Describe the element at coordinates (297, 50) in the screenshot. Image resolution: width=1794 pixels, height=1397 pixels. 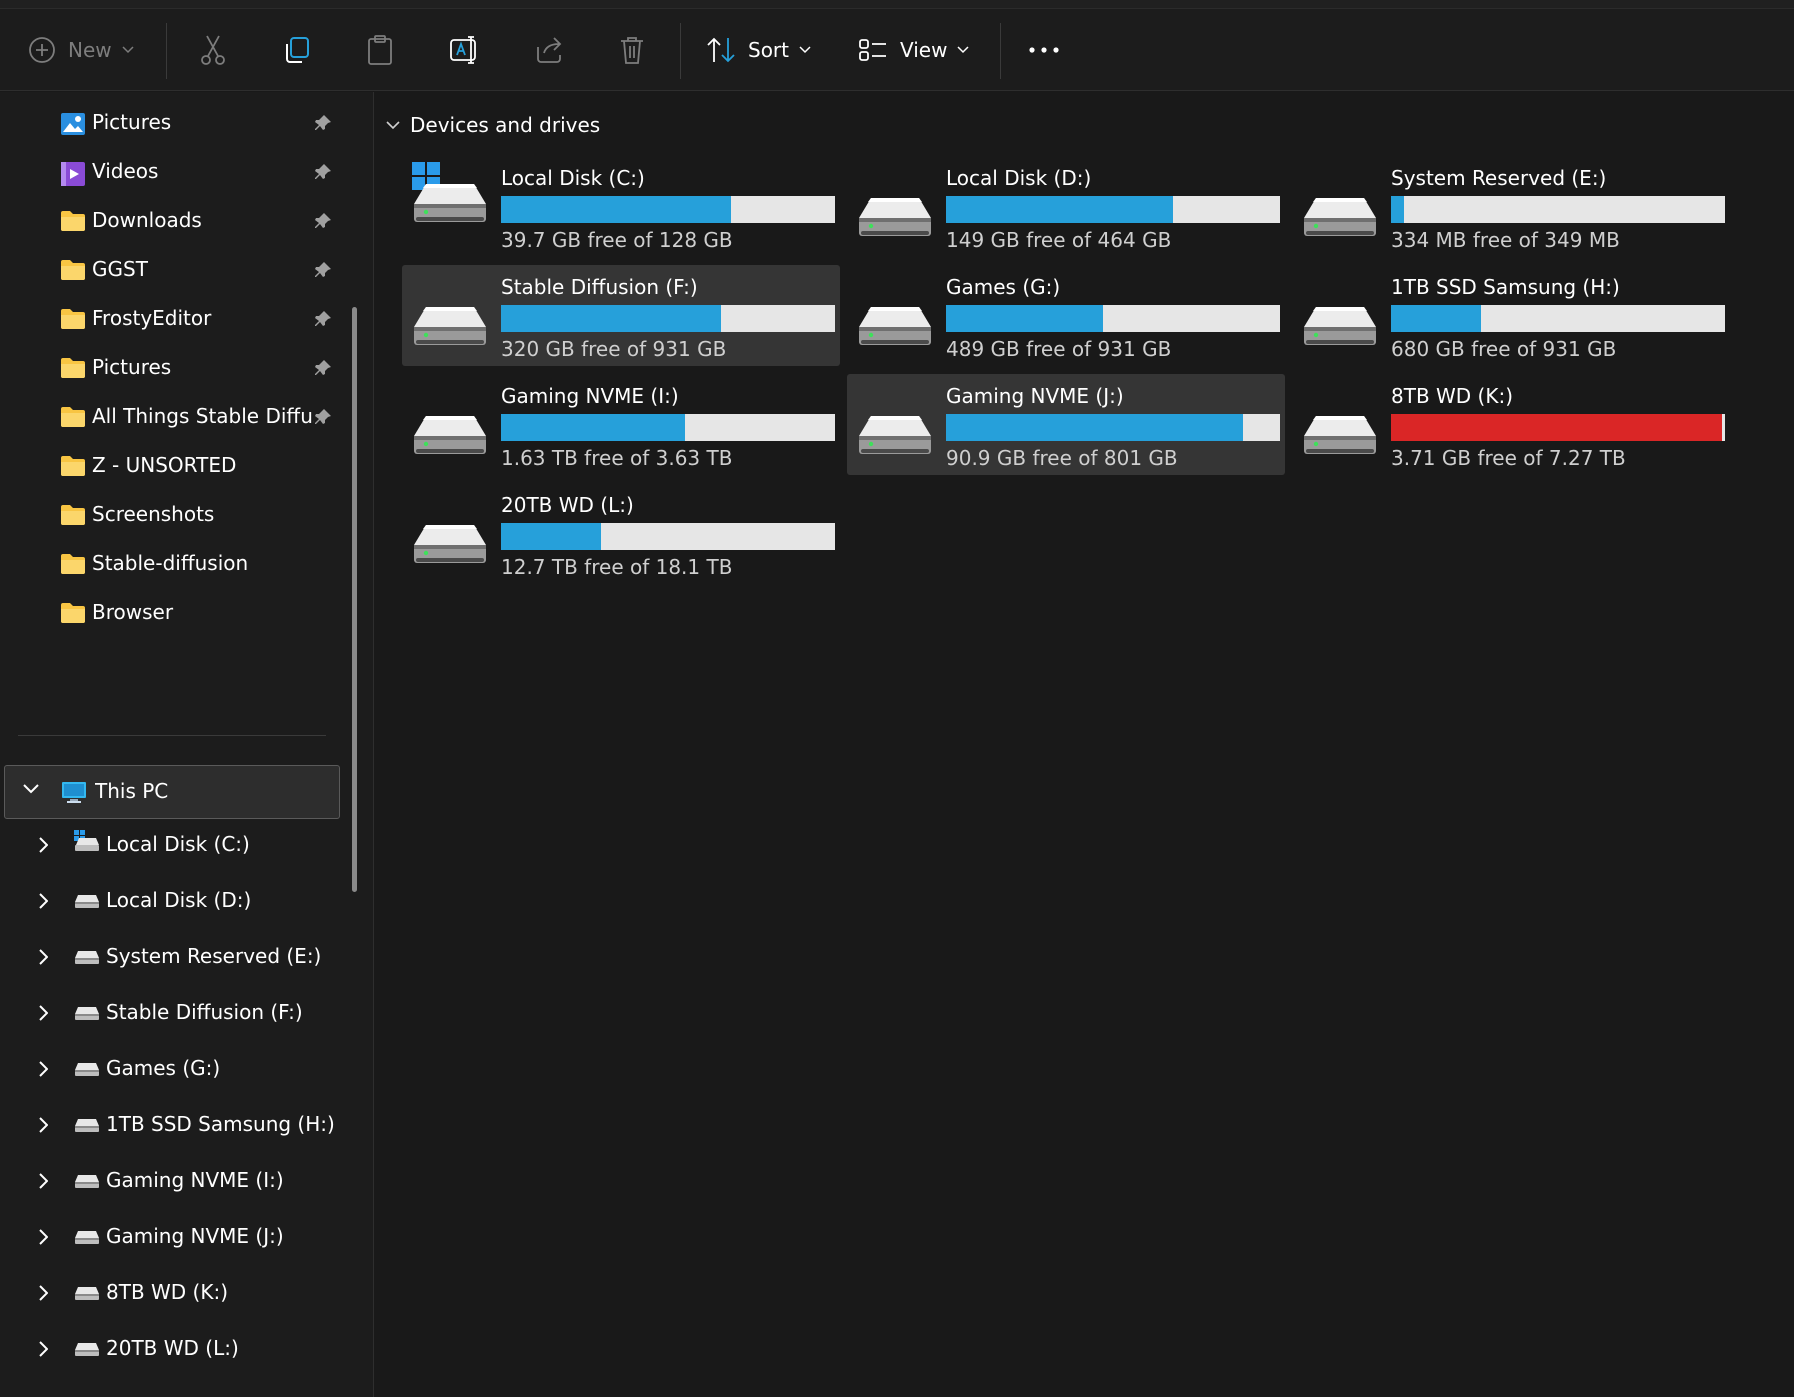
I see `copy-button` at that location.